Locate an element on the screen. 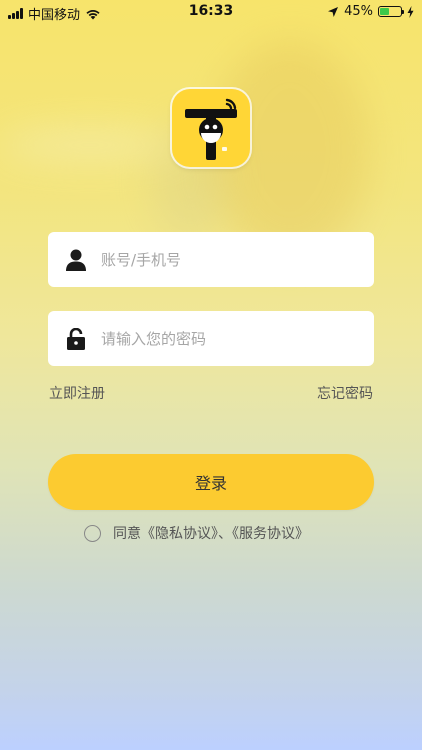  password-field is located at coordinates (211, 338).